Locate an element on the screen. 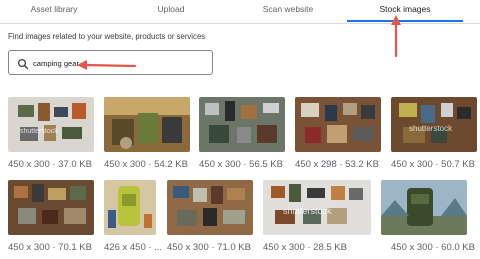 The height and width of the screenshot is (259, 480). search-input is located at coordinates (121, 63).